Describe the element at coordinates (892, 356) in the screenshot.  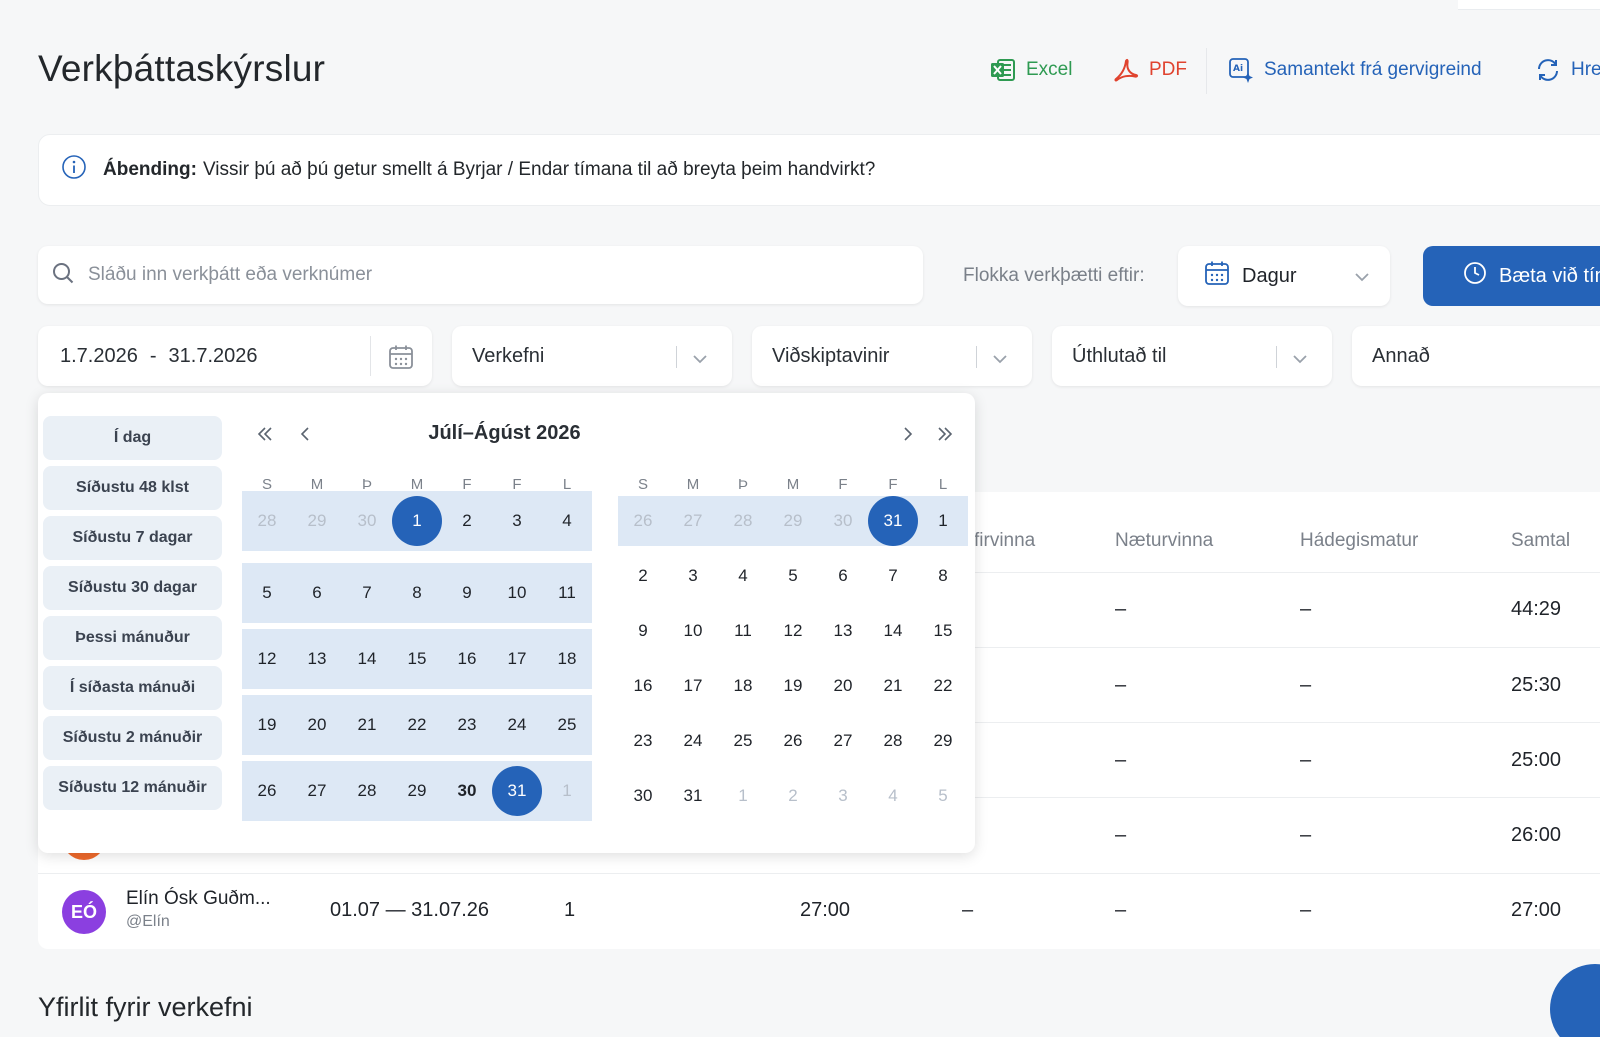
I see `customer-filter: Viðskiptavinir` at that location.